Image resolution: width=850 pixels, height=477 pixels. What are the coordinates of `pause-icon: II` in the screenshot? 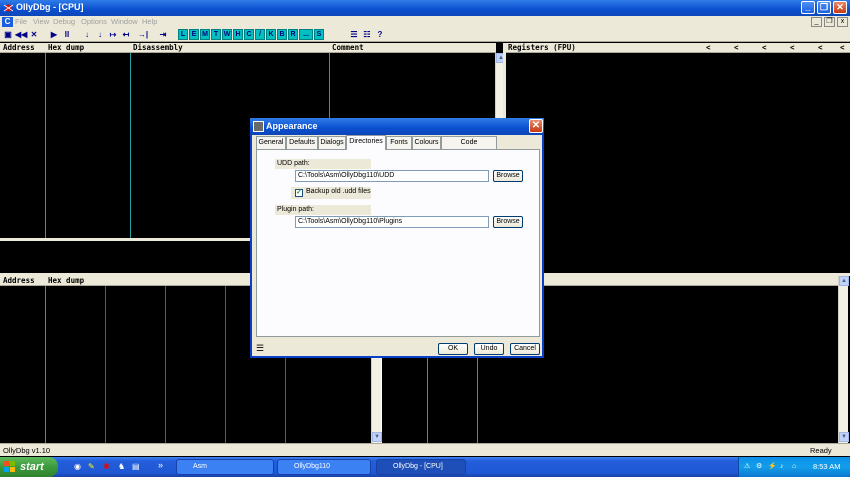 It's located at (67, 34).